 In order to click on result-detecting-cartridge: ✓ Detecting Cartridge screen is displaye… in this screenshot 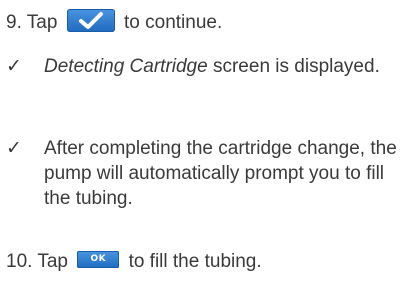, I will do `click(209, 66)`.